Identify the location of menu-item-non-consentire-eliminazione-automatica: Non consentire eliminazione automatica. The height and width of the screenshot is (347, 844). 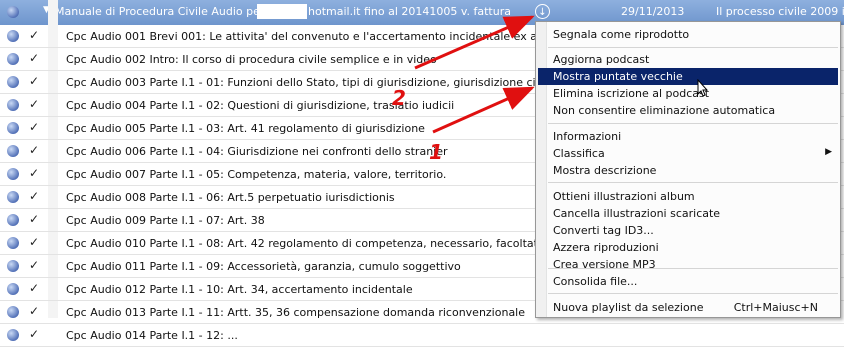
(688, 110).